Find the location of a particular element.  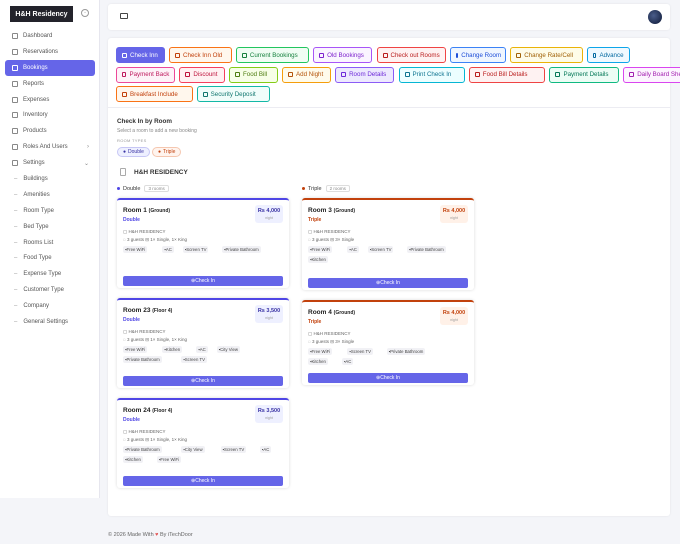

action-button-old-bookings: Old Bookings is located at coordinates (343, 55).